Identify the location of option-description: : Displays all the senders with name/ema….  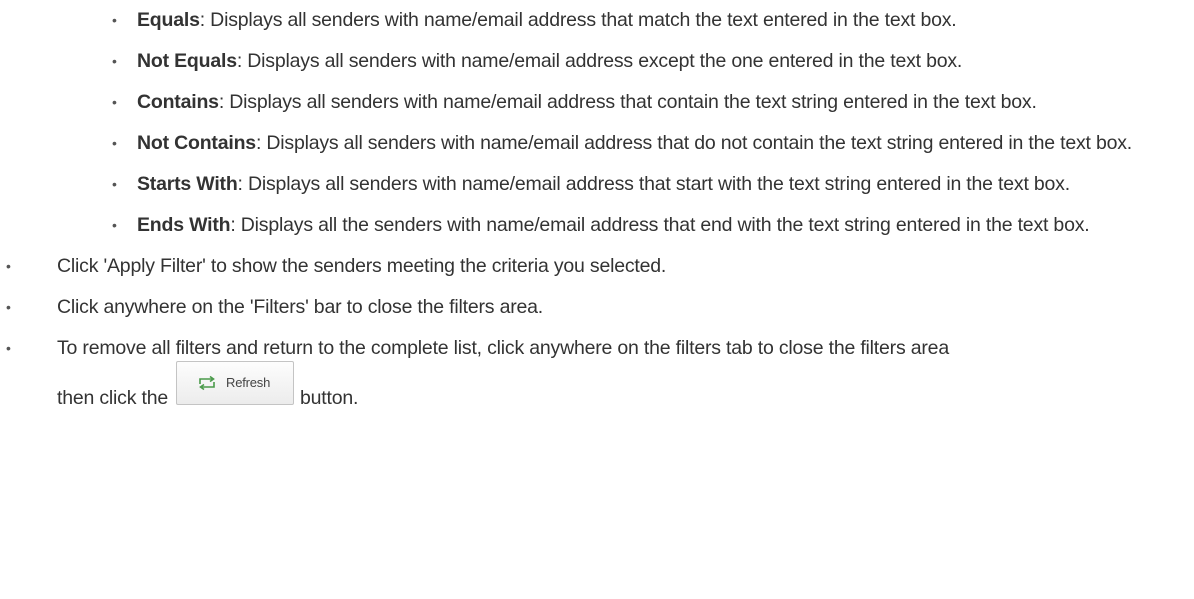
(660, 225).